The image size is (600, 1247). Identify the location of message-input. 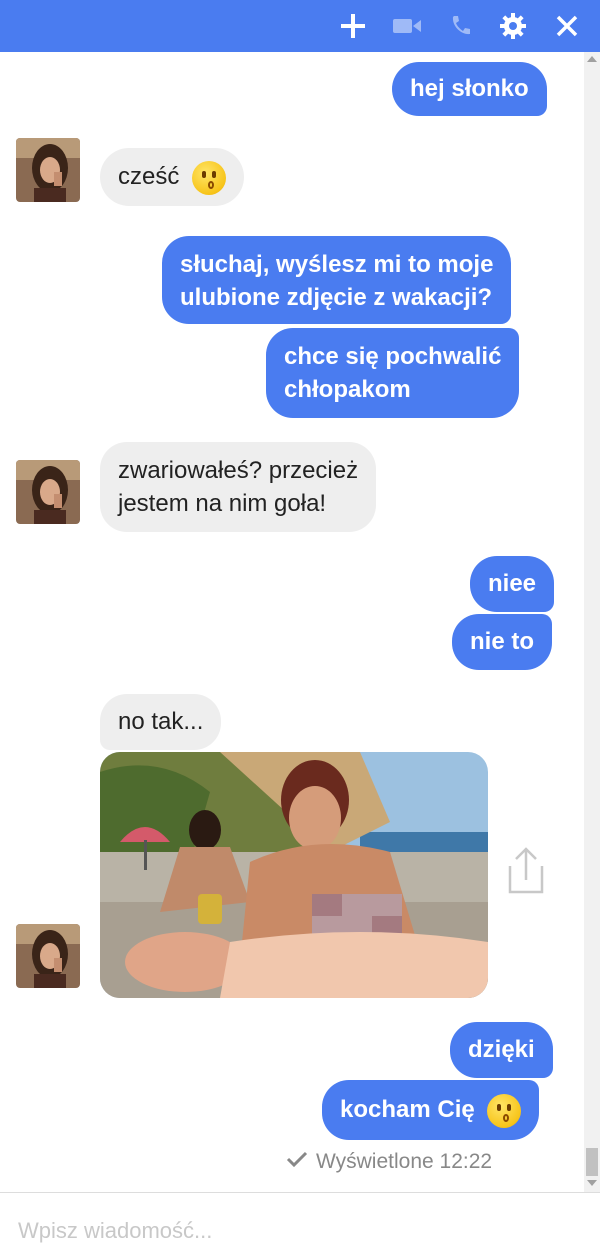
(298, 1231).